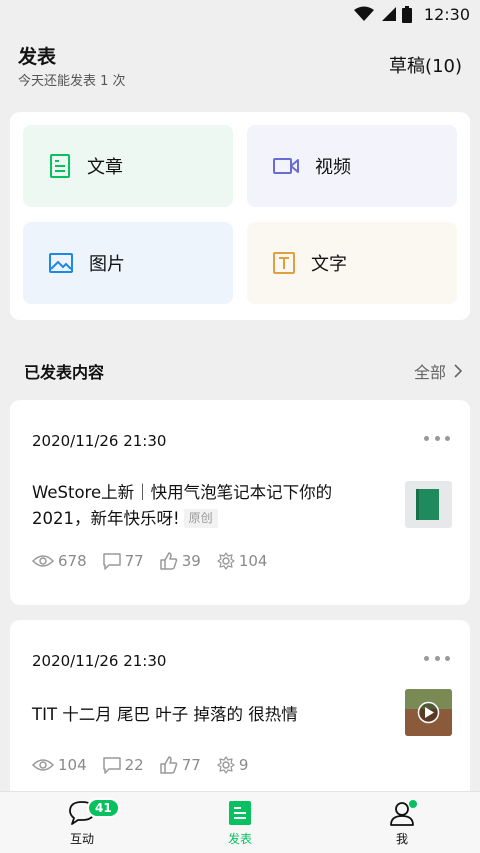 The height and width of the screenshot is (853, 480). I want to click on tab-interact: 41 互动, so click(82, 822).